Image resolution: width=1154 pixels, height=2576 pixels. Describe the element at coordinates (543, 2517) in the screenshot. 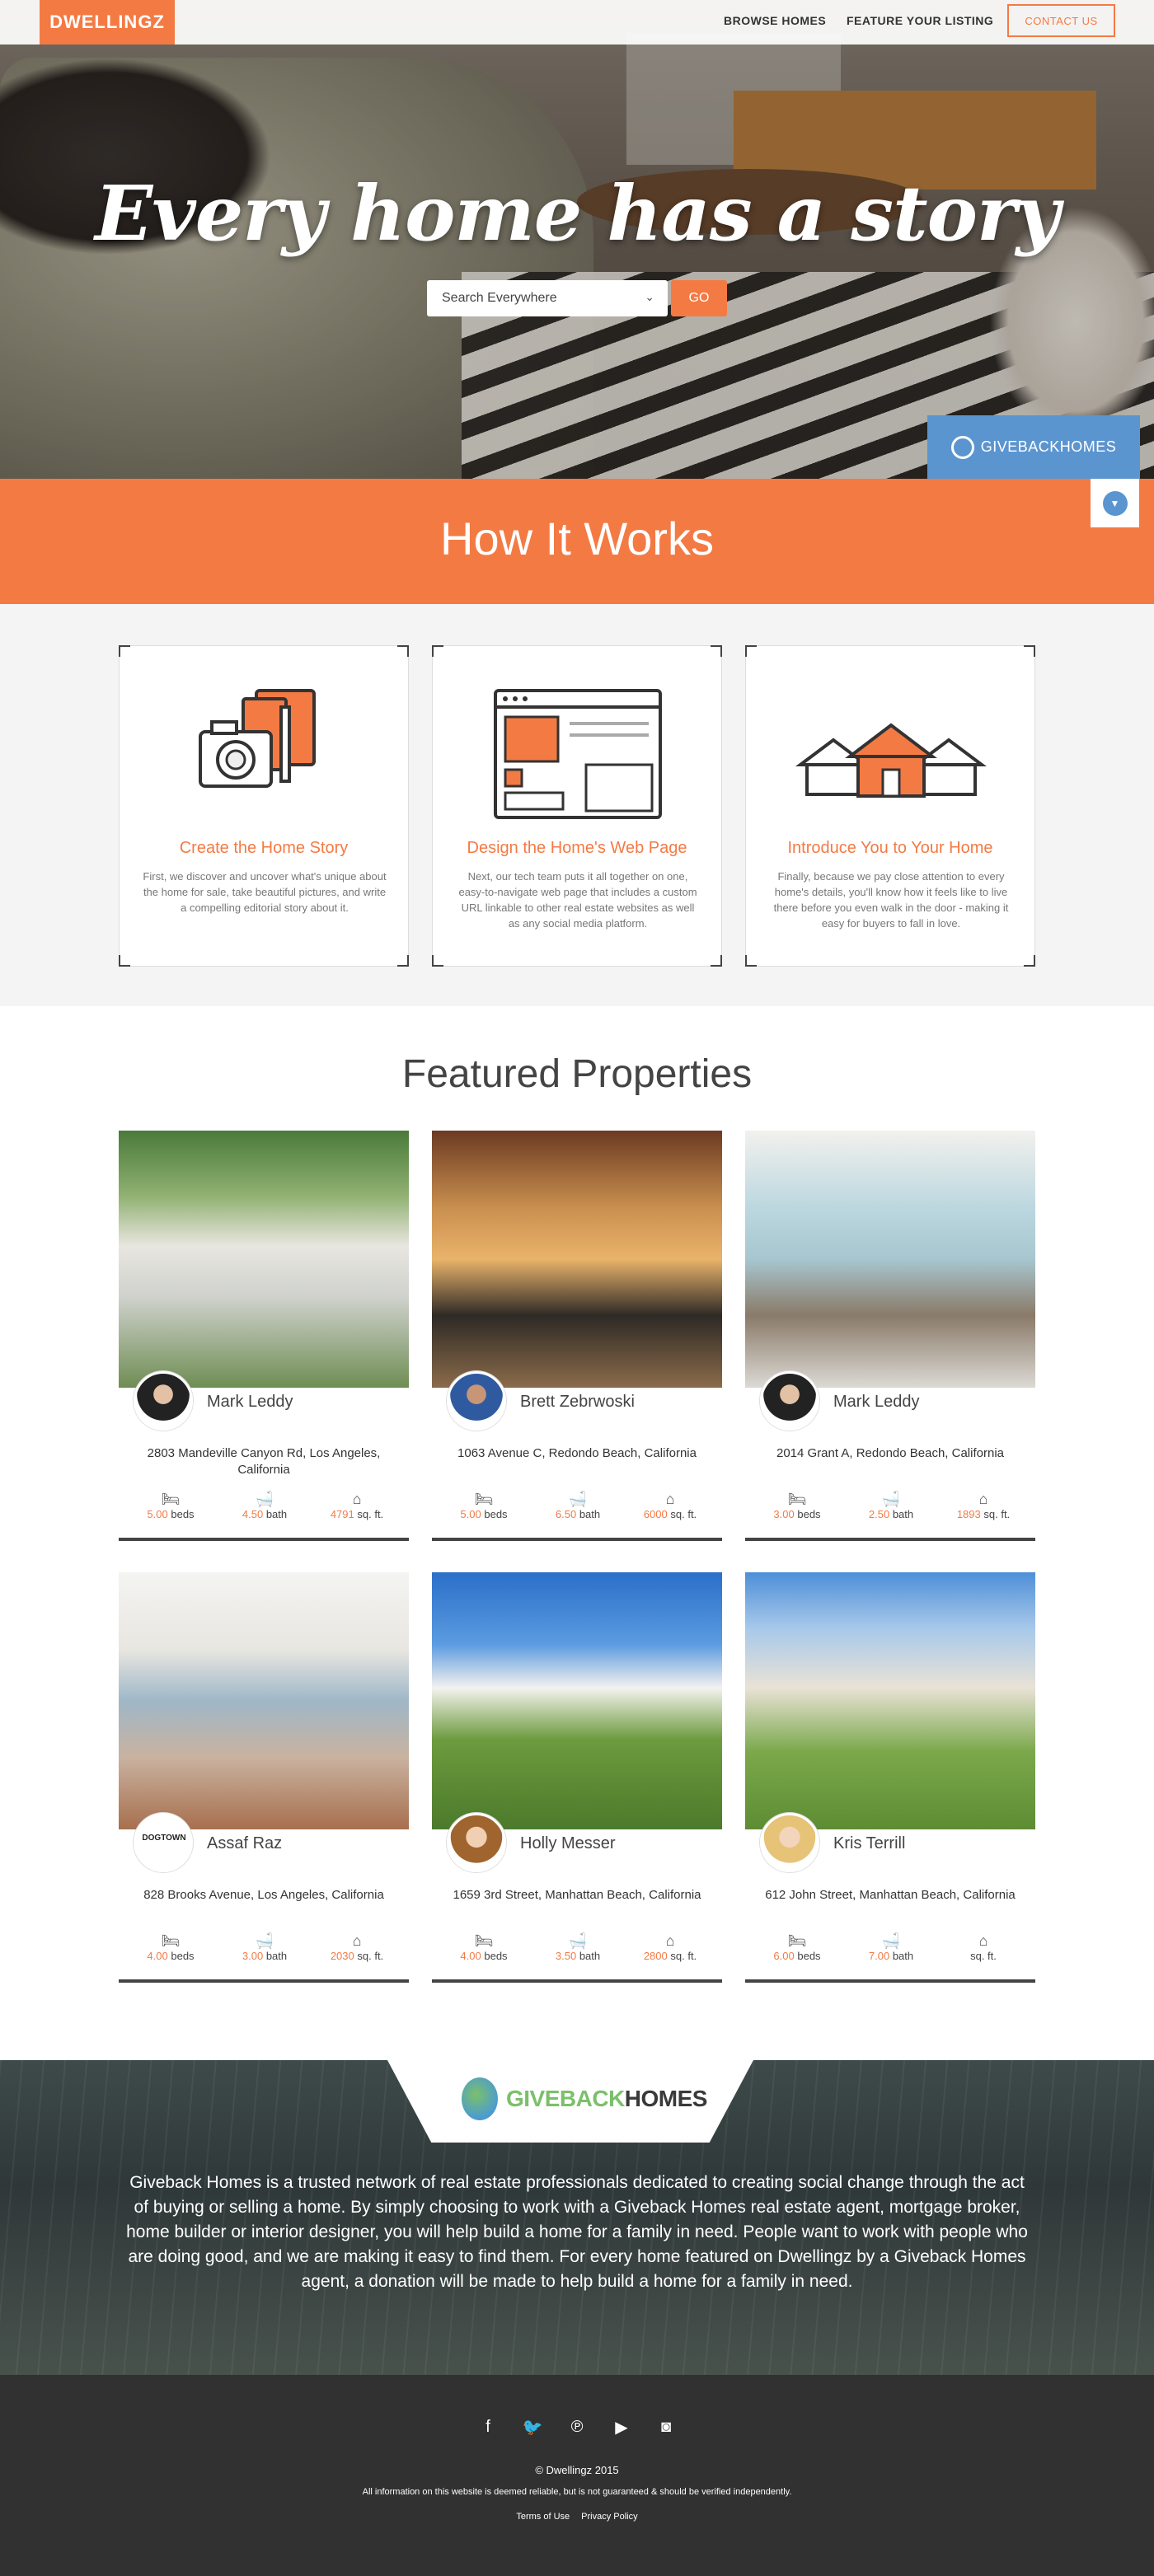

I see `terms-link: Terms of Use` at that location.